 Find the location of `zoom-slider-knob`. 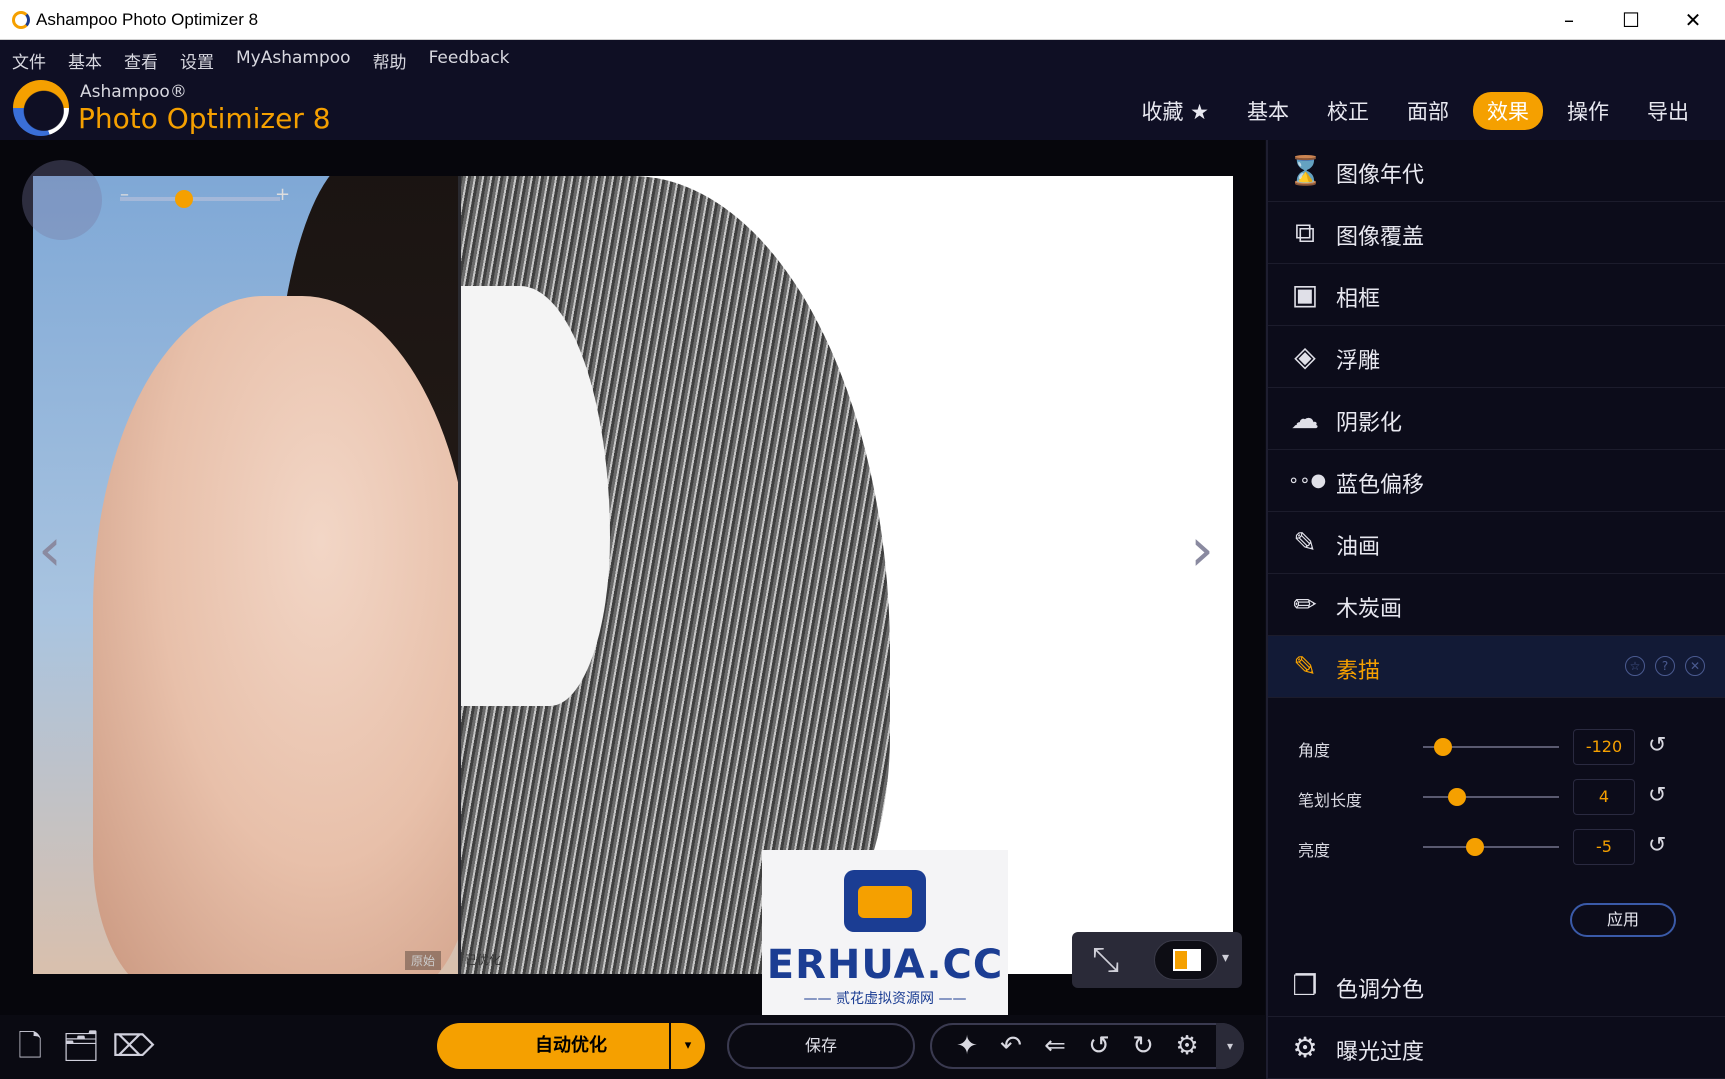

zoom-slider-knob is located at coordinates (184, 199).